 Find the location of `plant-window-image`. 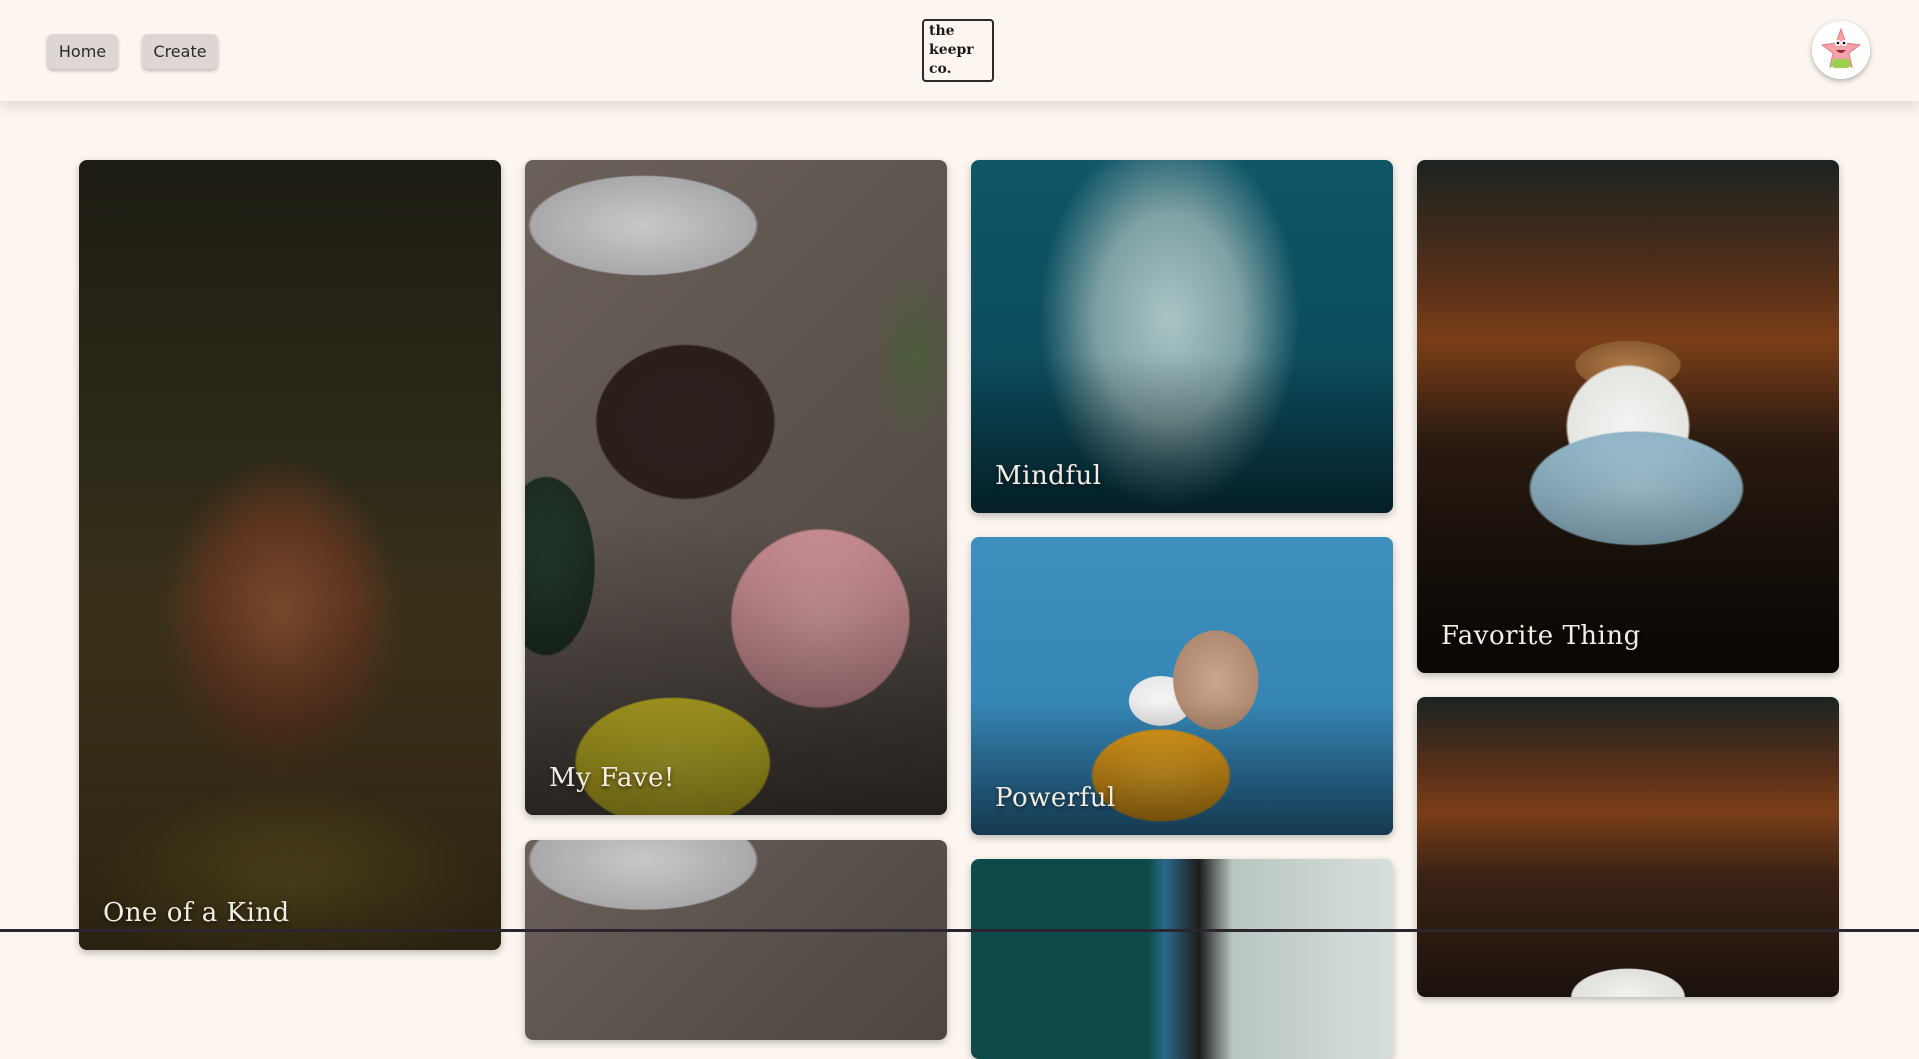

plant-window-image is located at coordinates (1182, 959).